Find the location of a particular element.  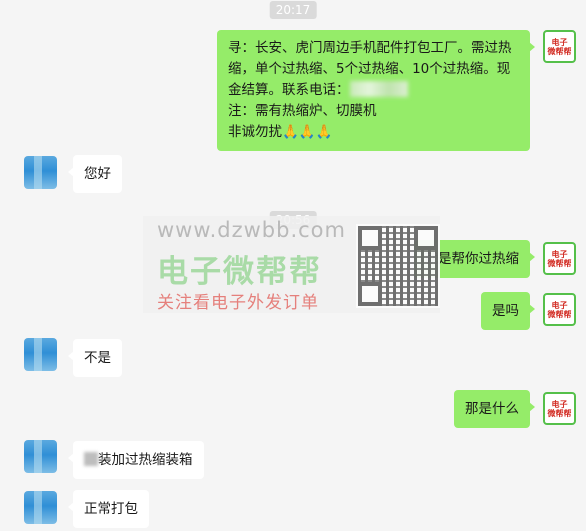

message-bubble-sent: 是吗 is located at coordinates (508, 311).